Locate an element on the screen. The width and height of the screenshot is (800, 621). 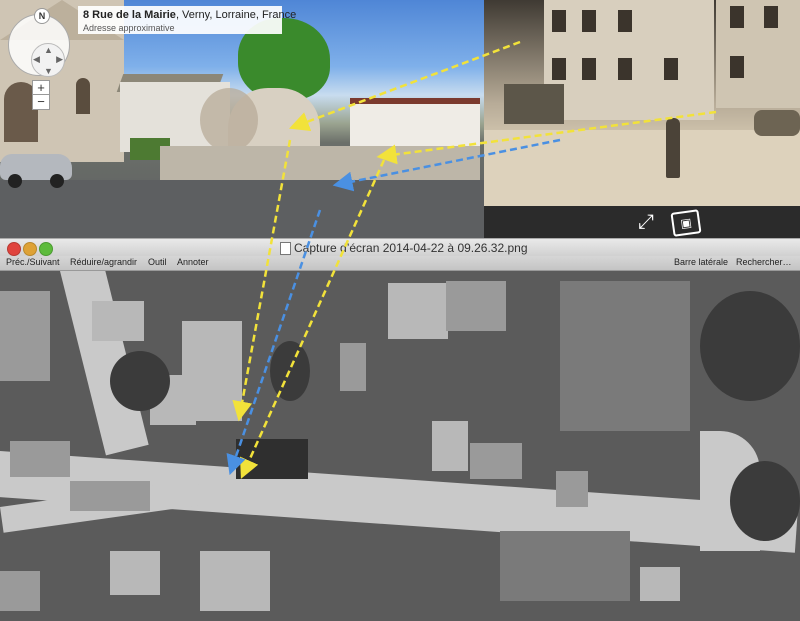
sidebar-button: Barre latérale is located at coordinates (701, 262).